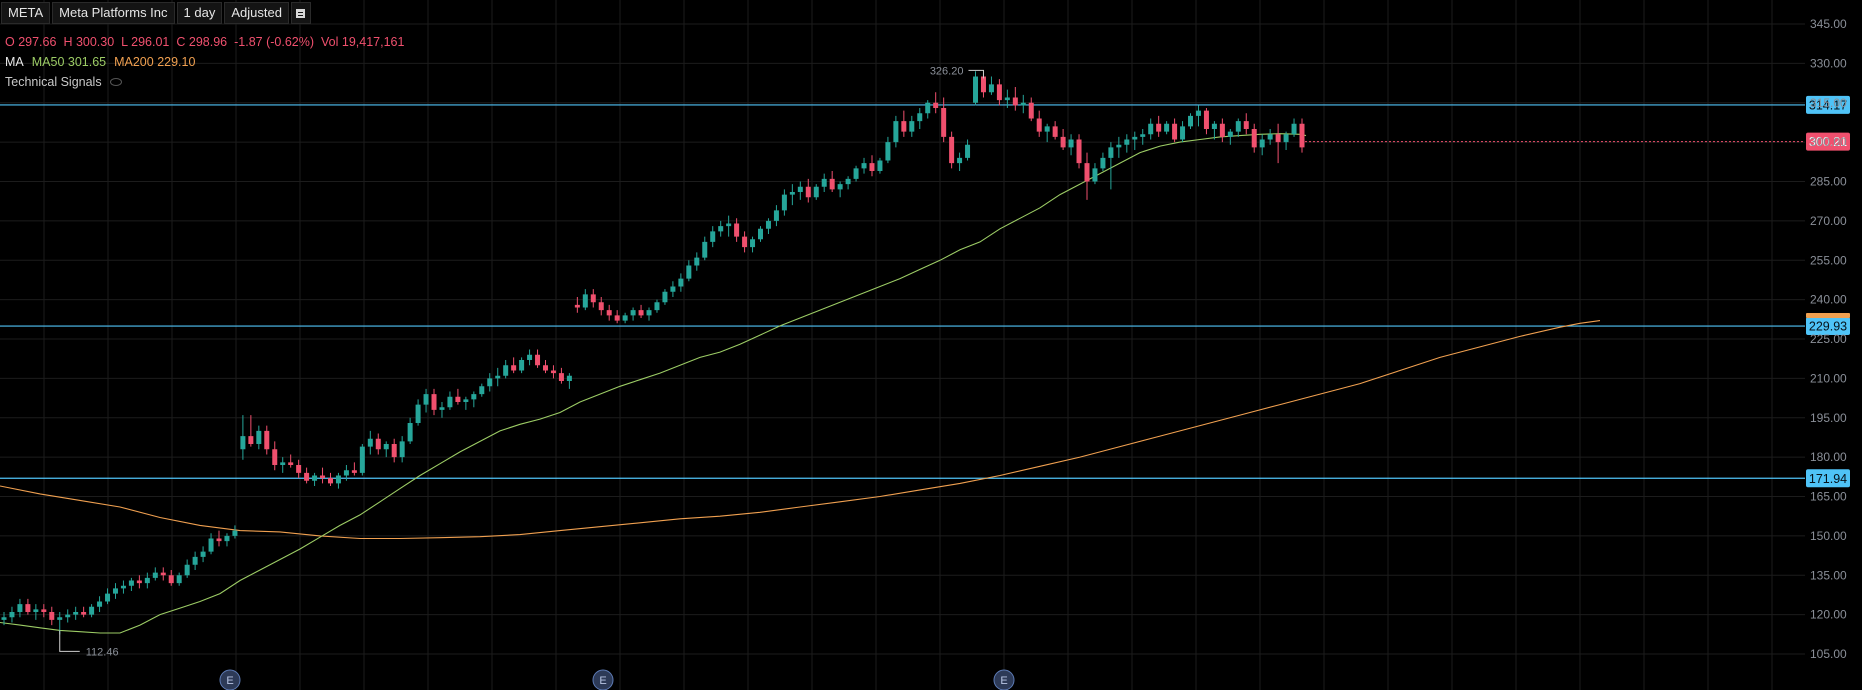 This screenshot has width=1862, height=690. What do you see at coordinates (1828, 221) in the screenshot?
I see `y-tick-label: 270.00` at bounding box center [1828, 221].